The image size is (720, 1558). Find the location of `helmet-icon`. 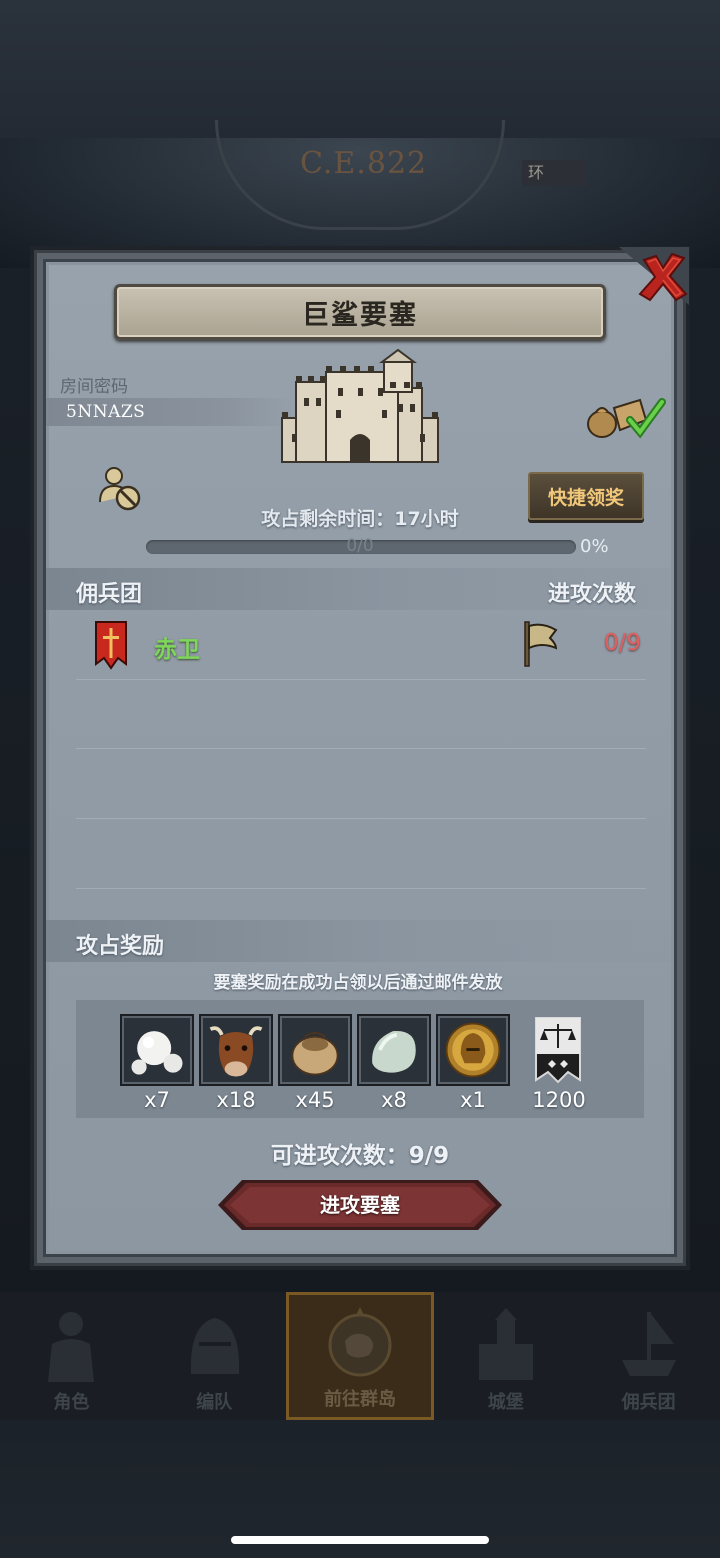

helmet-icon is located at coordinates (215, 1346).